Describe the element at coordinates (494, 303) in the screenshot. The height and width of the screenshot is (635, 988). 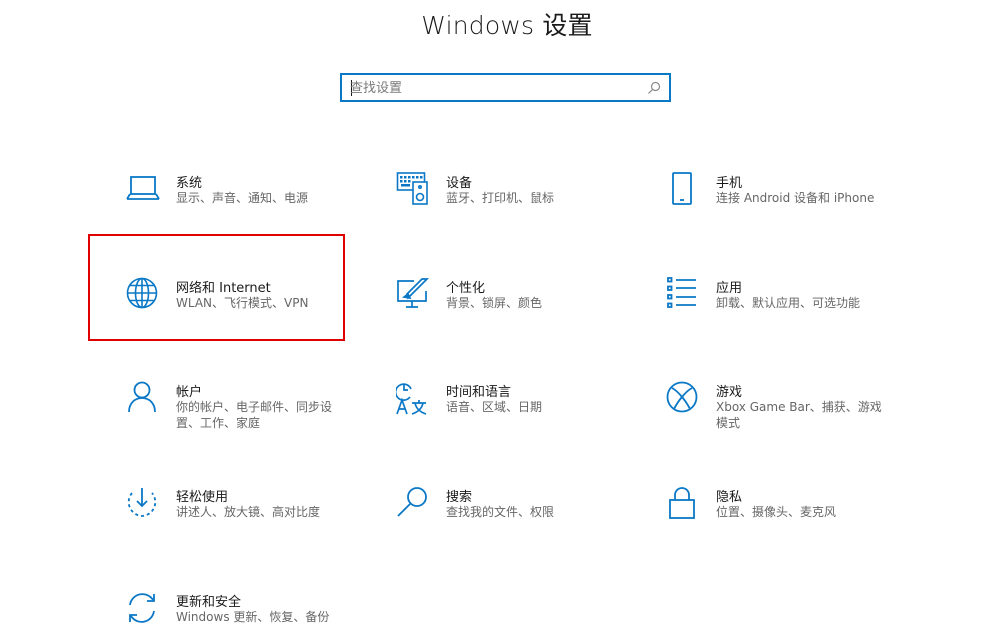
I see `tile-description: 背景、锁屏、颜色` at that location.